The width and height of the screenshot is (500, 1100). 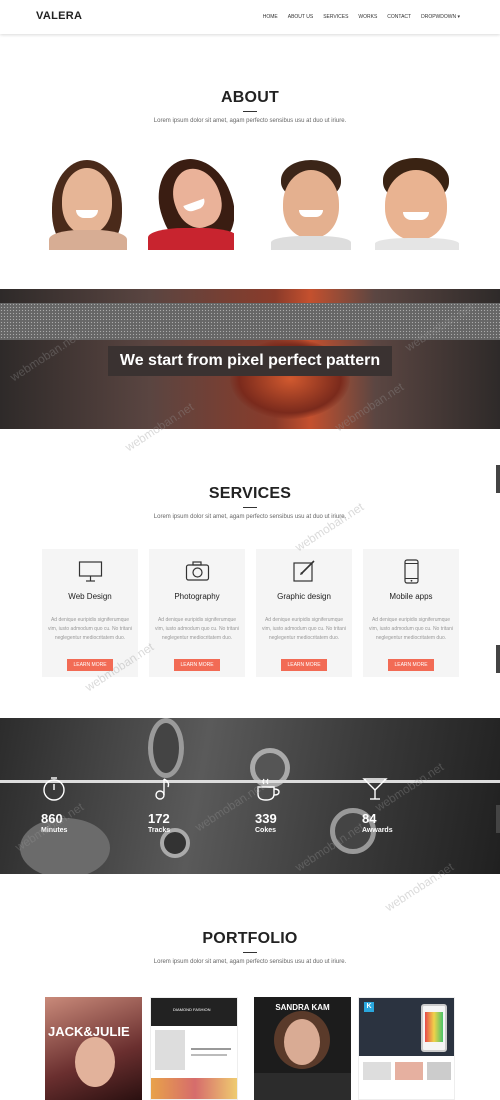 What do you see at coordinates (250, 321) in the screenshot?
I see `pattern-stripe` at bounding box center [250, 321].